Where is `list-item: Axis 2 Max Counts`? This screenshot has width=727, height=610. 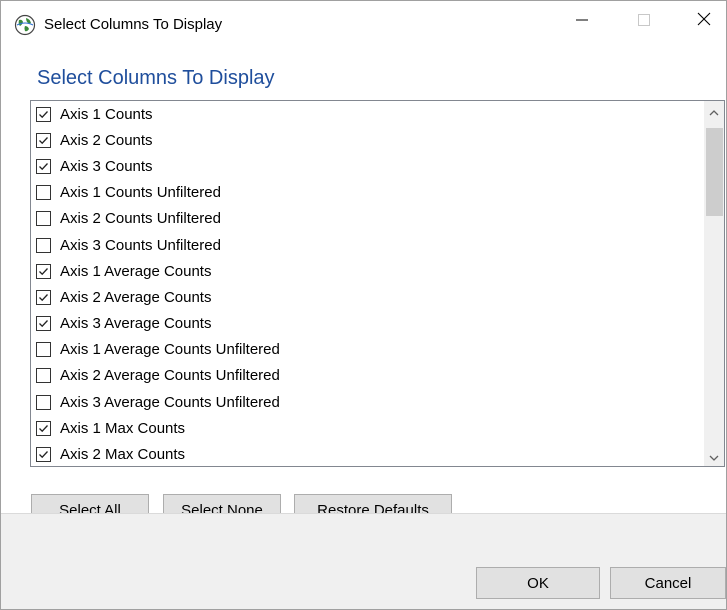 list-item: Axis 2 Max Counts is located at coordinates (366, 453).